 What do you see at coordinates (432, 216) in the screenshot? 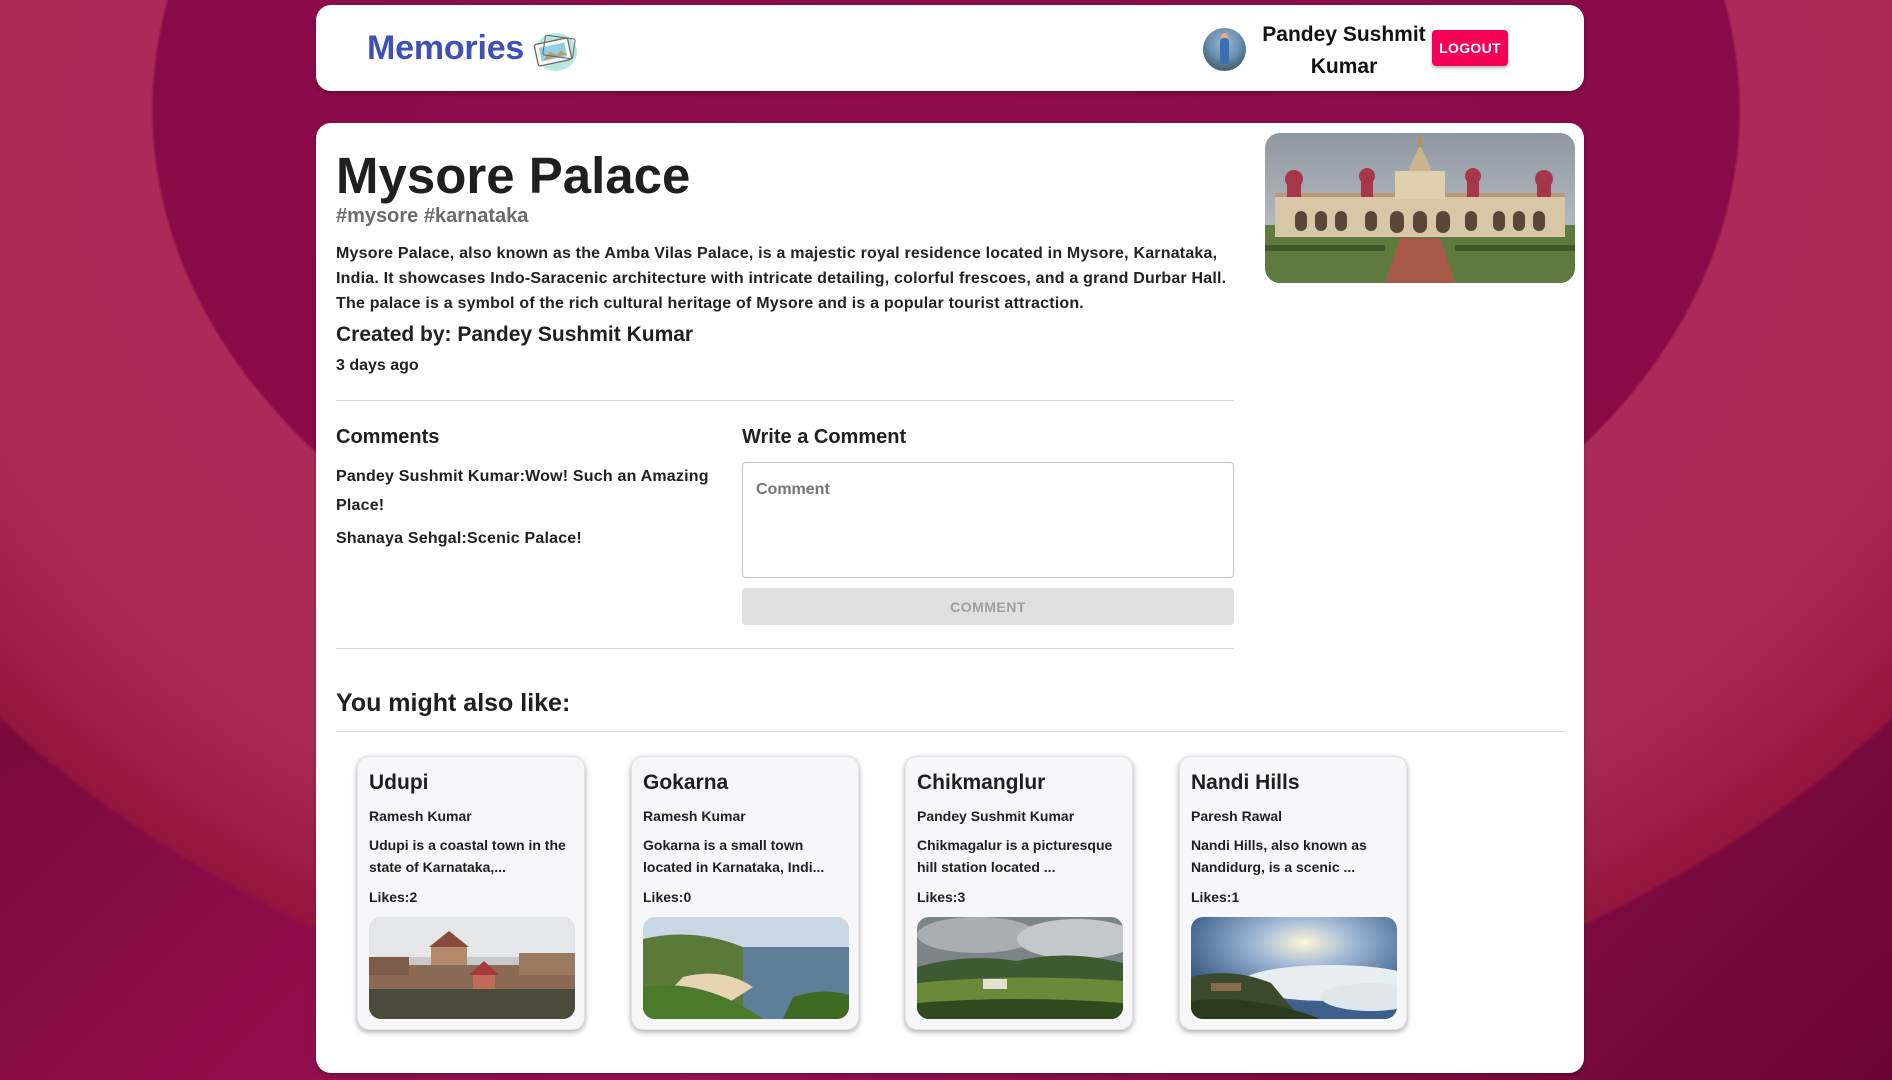
I see `post-tags: #mysore #karnataka` at bounding box center [432, 216].